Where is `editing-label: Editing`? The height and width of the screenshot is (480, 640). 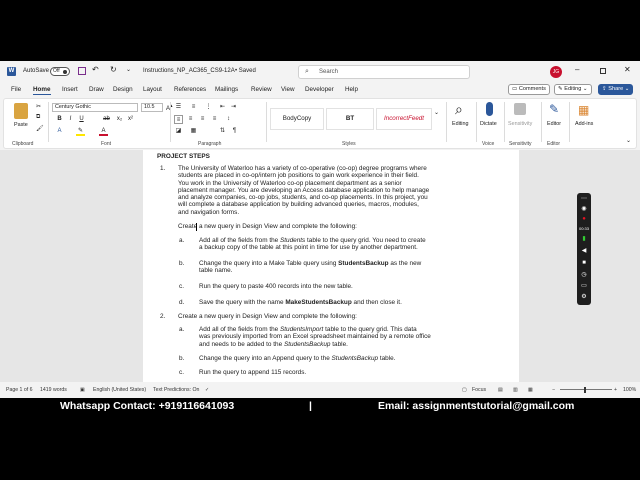 editing-label: Editing is located at coordinates (460, 124).